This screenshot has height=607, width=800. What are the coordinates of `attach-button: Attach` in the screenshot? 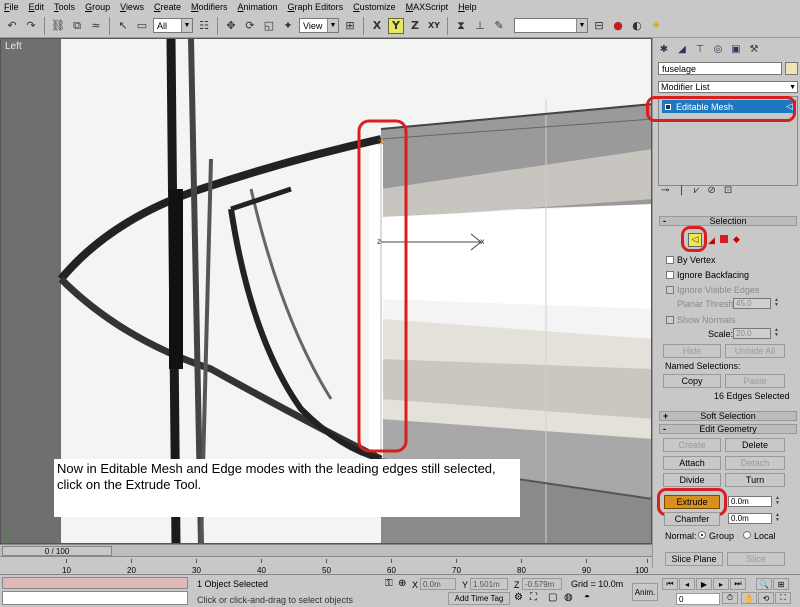 It's located at (692, 463).